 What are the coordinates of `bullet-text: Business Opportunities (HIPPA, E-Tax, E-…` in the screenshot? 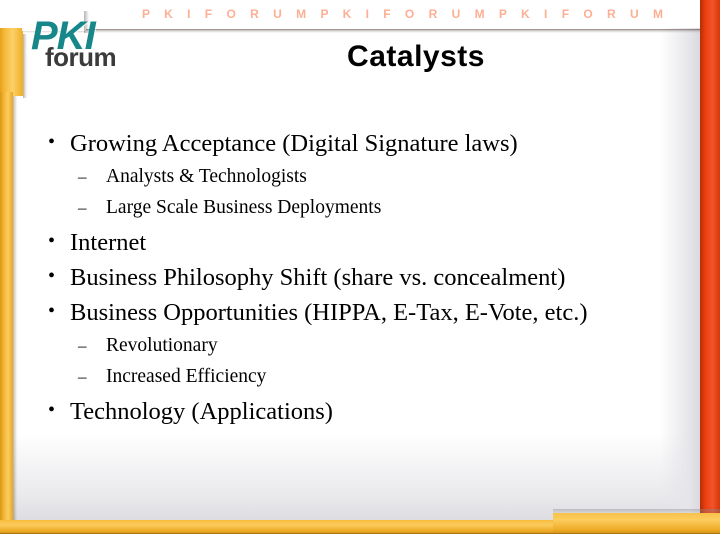 It's located at (329, 312).